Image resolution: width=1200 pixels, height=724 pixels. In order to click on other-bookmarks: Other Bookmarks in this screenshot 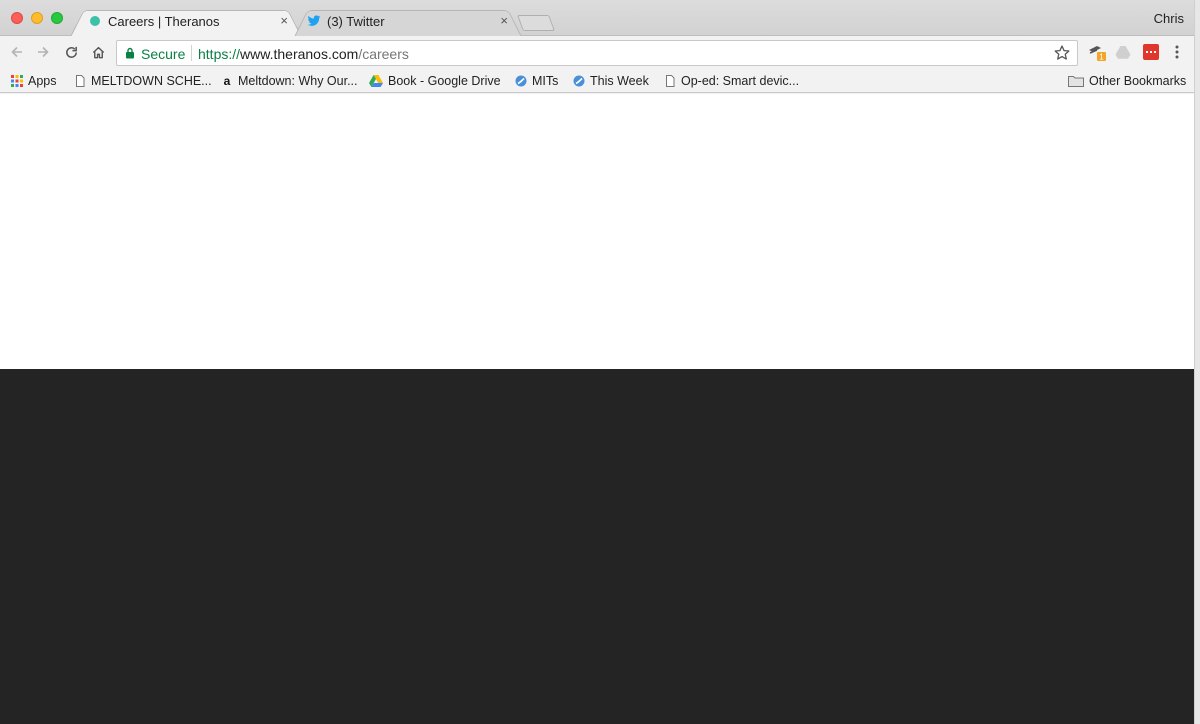, I will do `click(1127, 81)`.